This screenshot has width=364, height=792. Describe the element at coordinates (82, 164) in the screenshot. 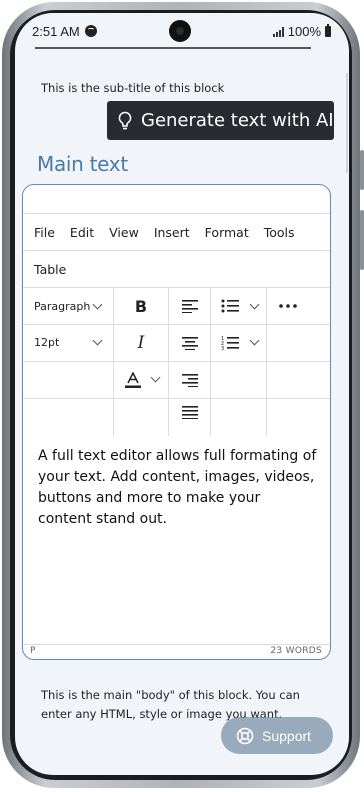

I see `section-title: Main text` at that location.